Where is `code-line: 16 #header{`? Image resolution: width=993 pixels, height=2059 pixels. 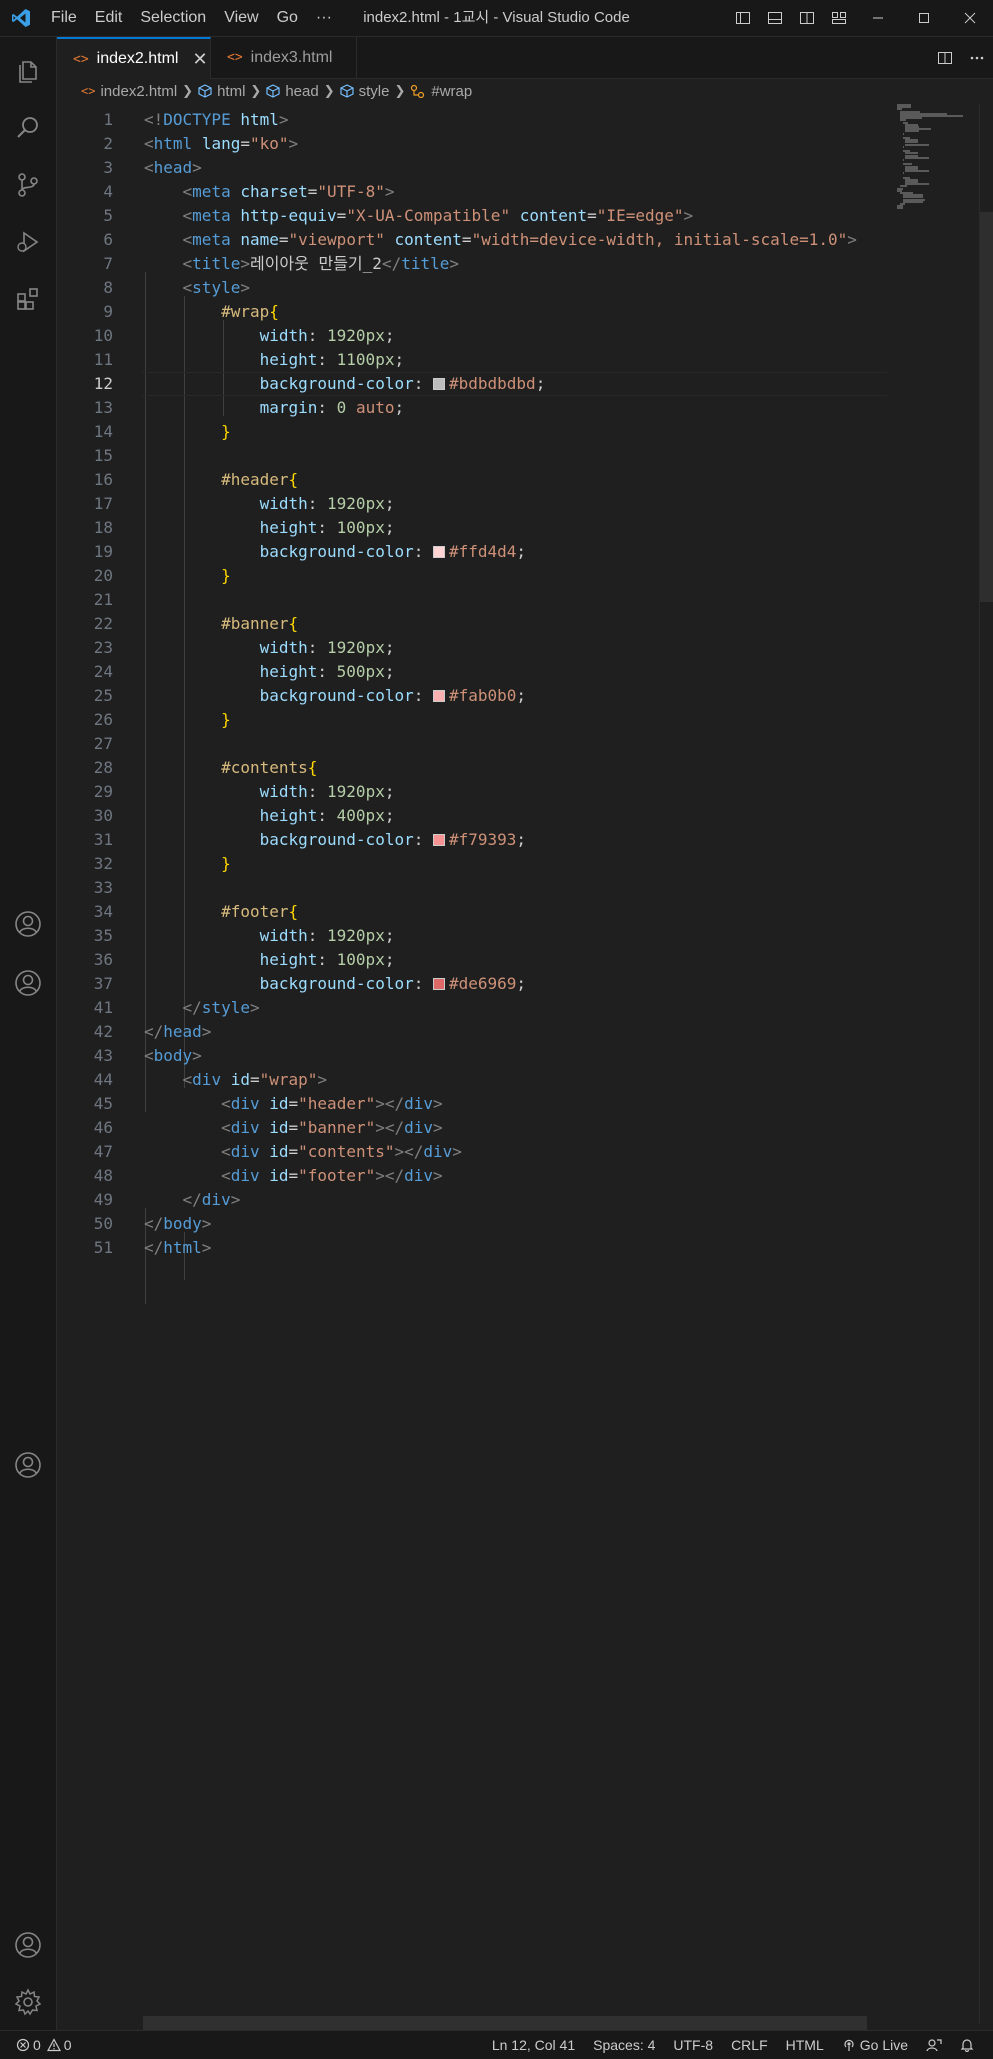
code-line: 16 #header{ is located at coordinates (473, 480).